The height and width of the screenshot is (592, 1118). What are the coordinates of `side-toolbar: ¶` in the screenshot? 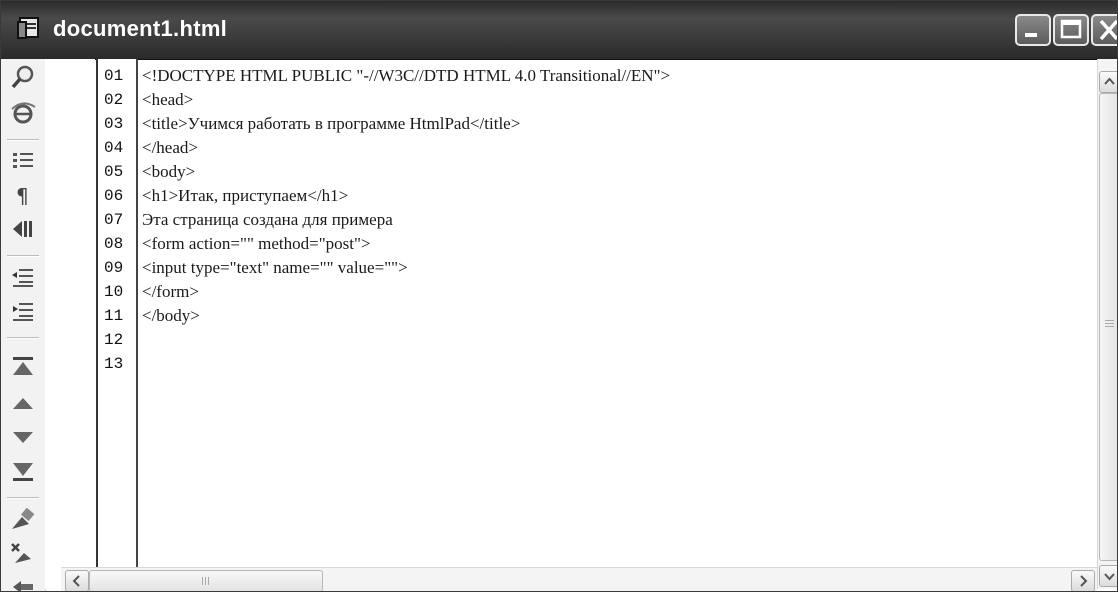 It's located at (23, 325).